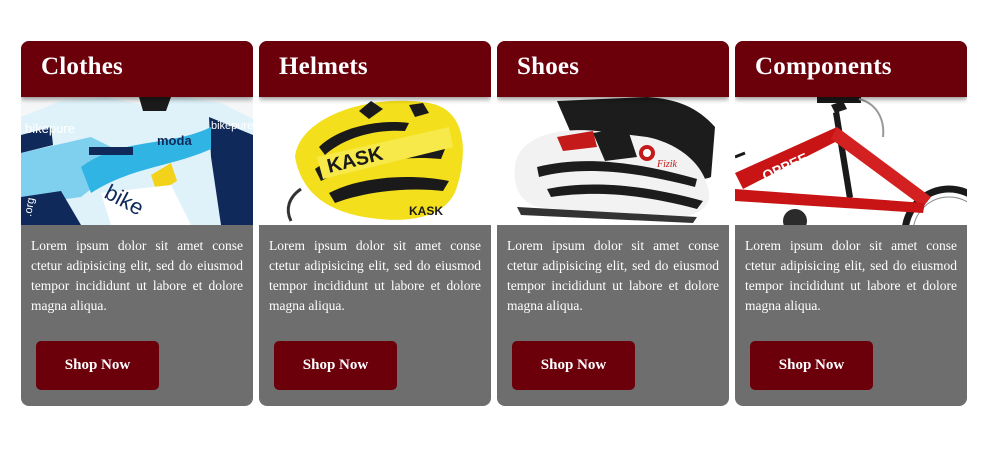 The image size is (989, 452). What do you see at coordinates (823, 66) in the screenshot?
I see `card-title: Components` at bounding box center [823, 66].